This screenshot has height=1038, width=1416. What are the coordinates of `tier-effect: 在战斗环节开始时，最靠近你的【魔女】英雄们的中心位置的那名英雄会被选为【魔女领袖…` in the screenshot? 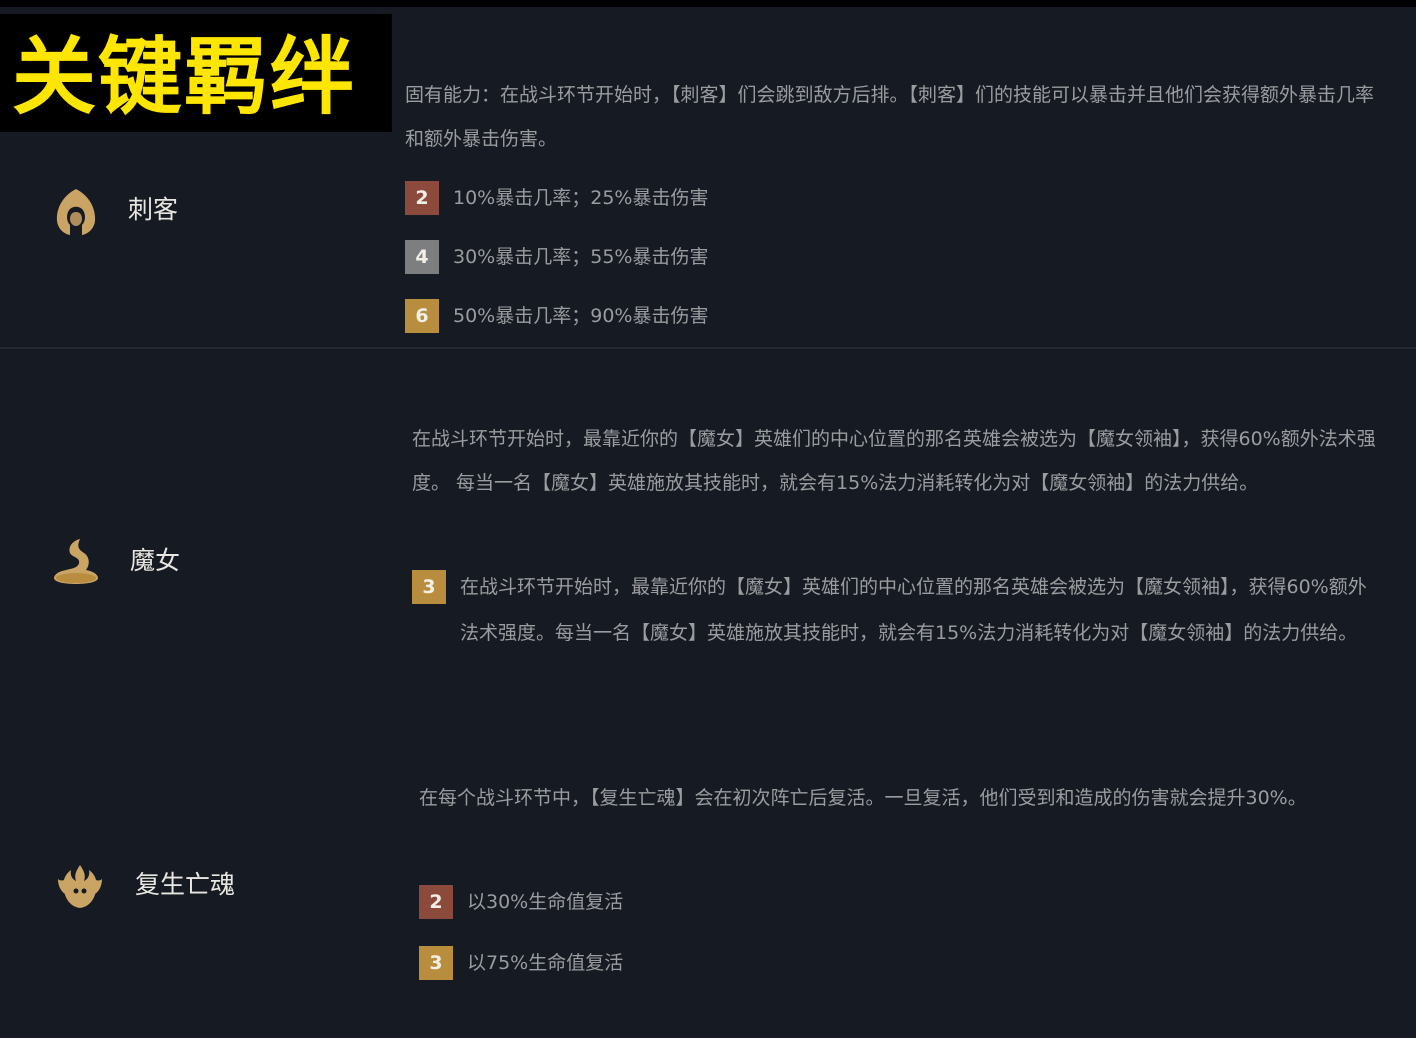 It's located at (913, 610).